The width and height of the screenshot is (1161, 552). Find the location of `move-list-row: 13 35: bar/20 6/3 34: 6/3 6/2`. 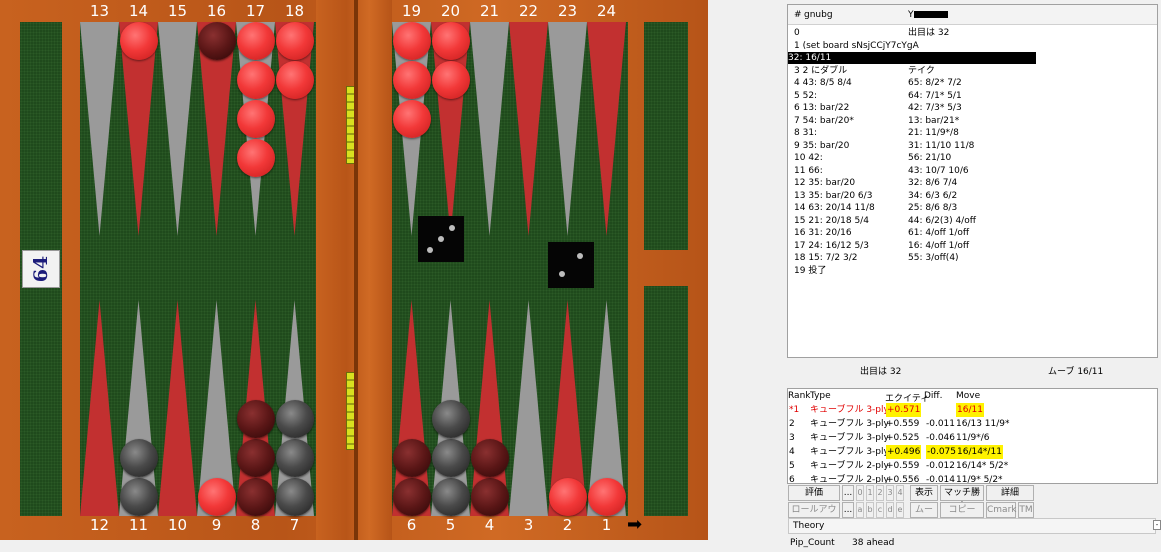

move-list-row: 13 35: bar/20 6/3 34: 6/3 6/2 is located at coordinates (972, 196).